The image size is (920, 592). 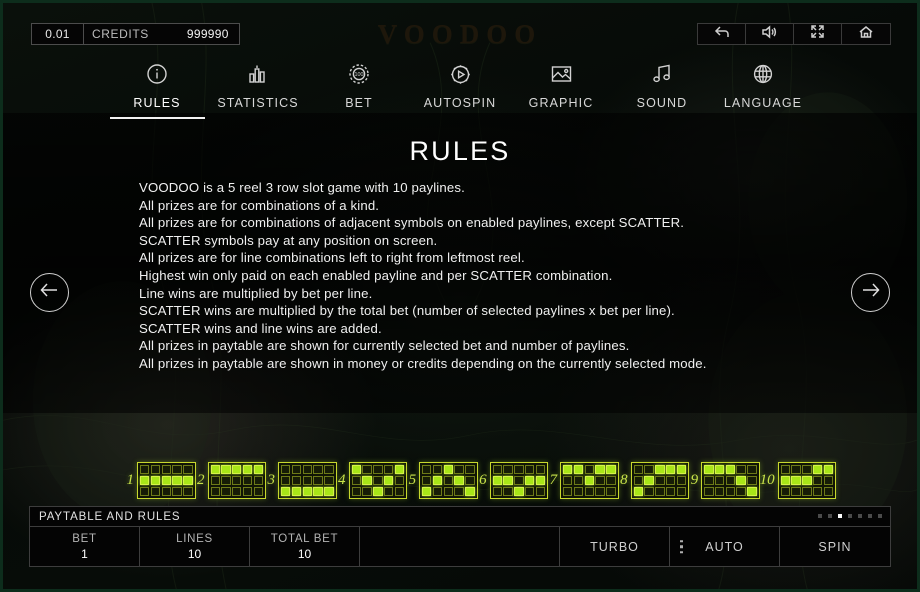 What do you see at coordinates (835, 546) in the screenshot?
I see `spin-button: SPIN` at bounding box center [835, 546].